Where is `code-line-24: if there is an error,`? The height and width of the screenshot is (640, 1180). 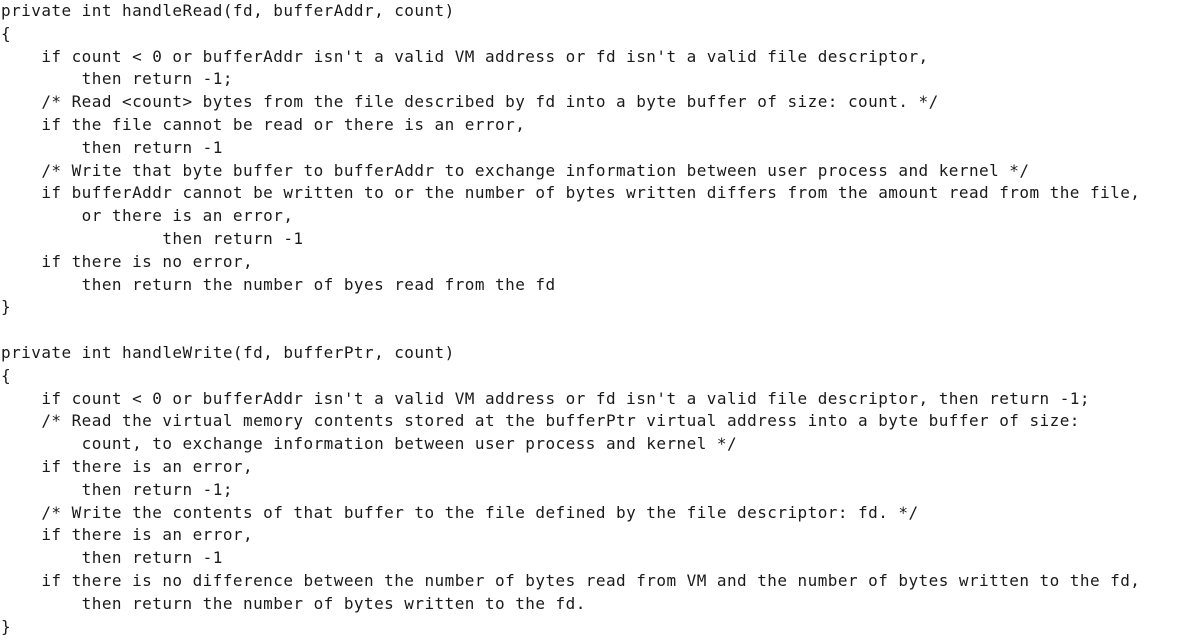 code-line-24: if there is an error, is located at coordinates (127, 535).